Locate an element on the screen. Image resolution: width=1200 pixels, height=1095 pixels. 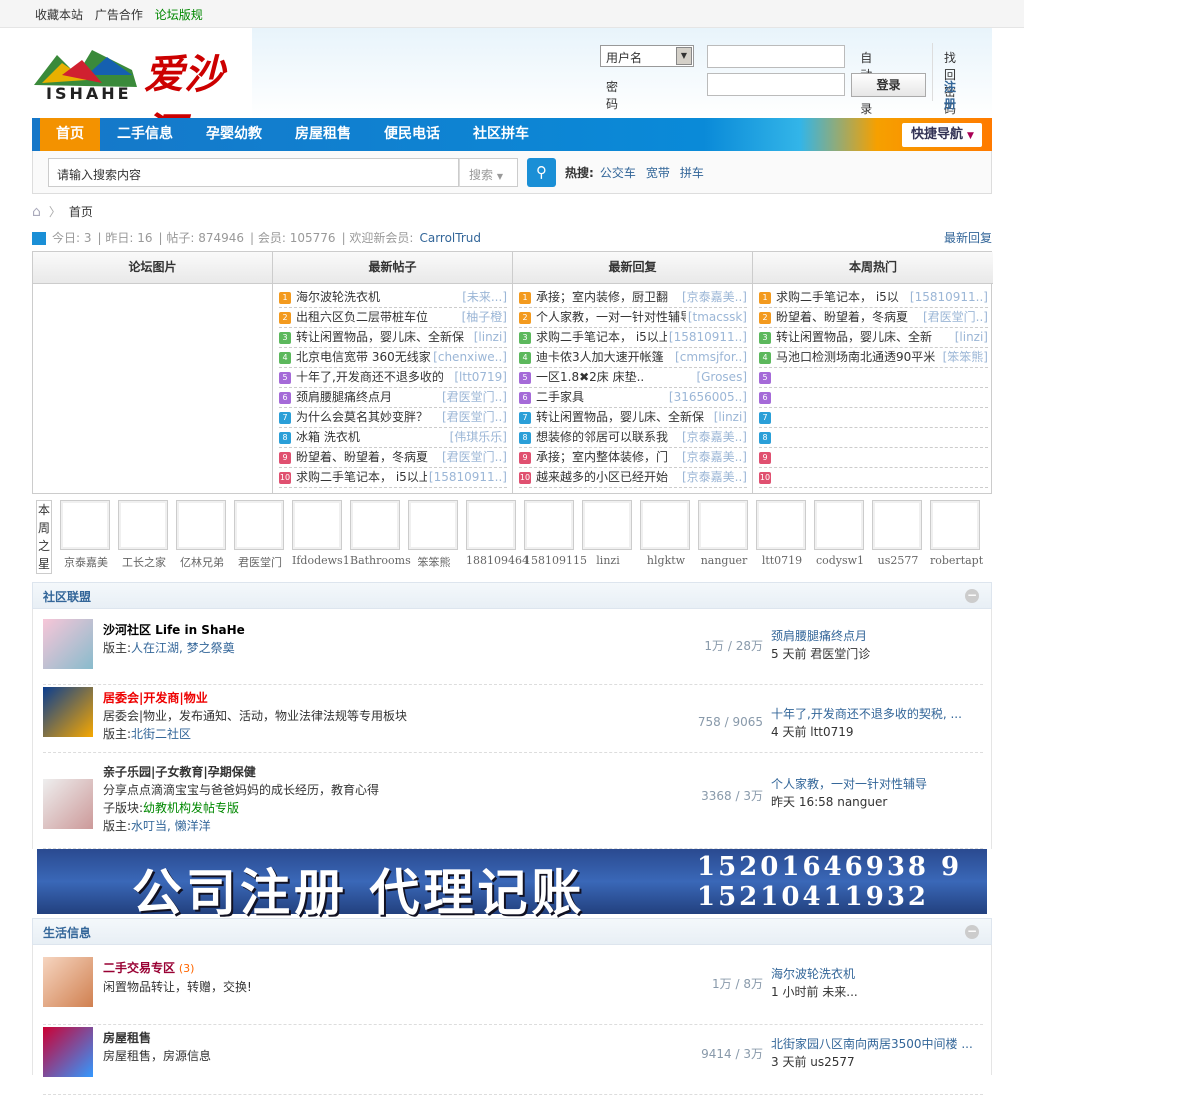
nav-housing: 房屋租售 is located at coordinates (323, 134).